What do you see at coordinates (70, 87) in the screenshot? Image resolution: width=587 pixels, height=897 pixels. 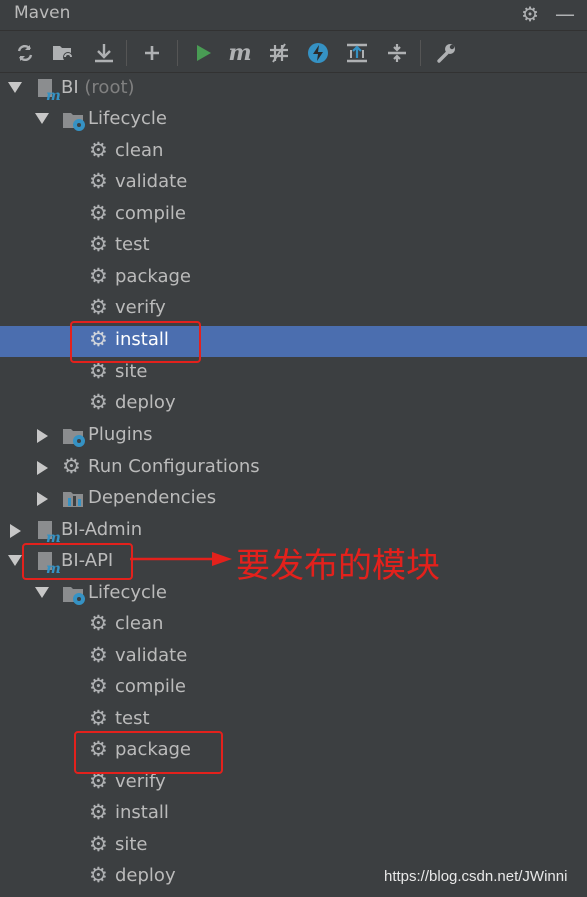 I see `module-name: BI` at bounding box center [70, 87].